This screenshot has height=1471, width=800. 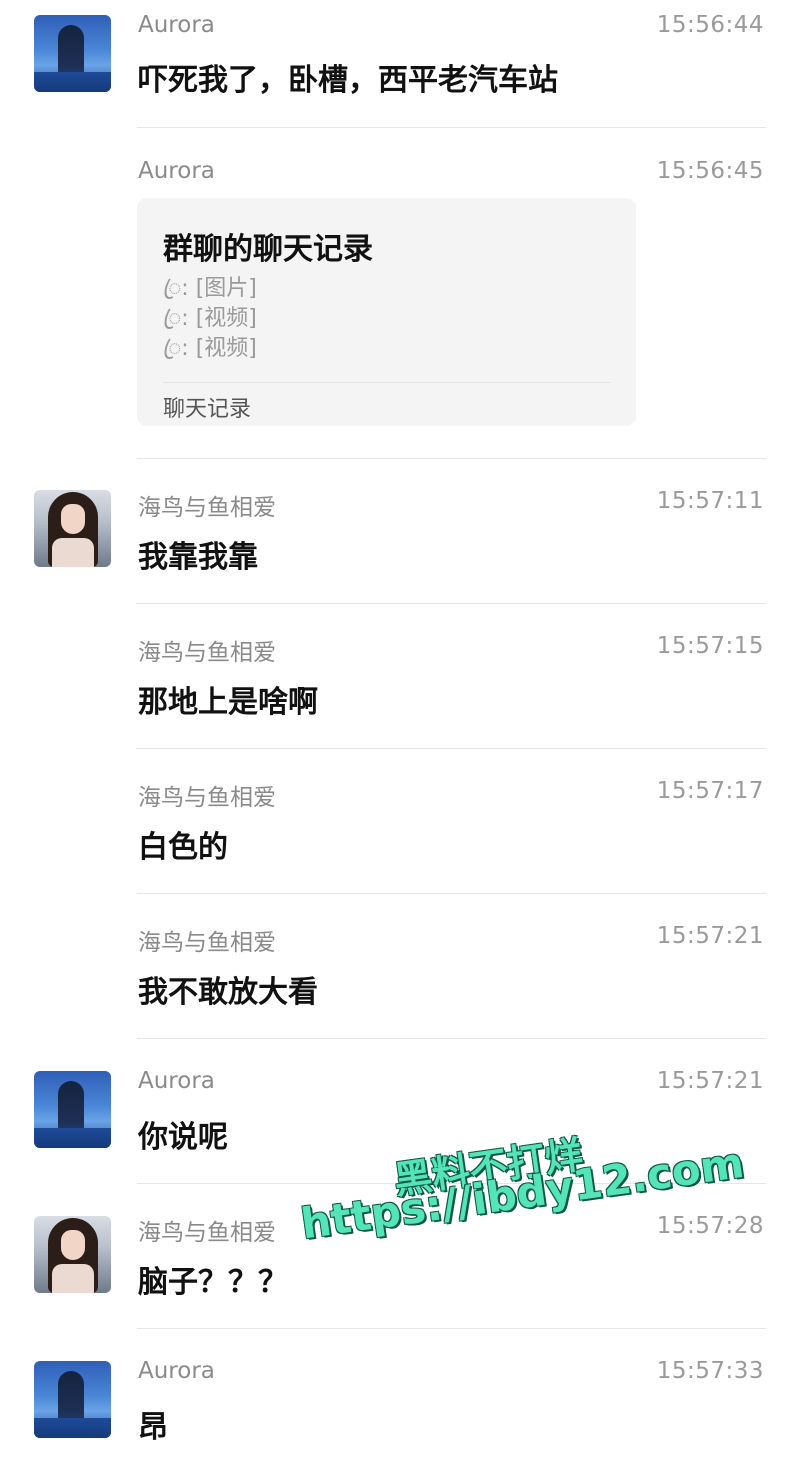 I want to click on message-time: 15:56:45, so click(x=710, y=171).